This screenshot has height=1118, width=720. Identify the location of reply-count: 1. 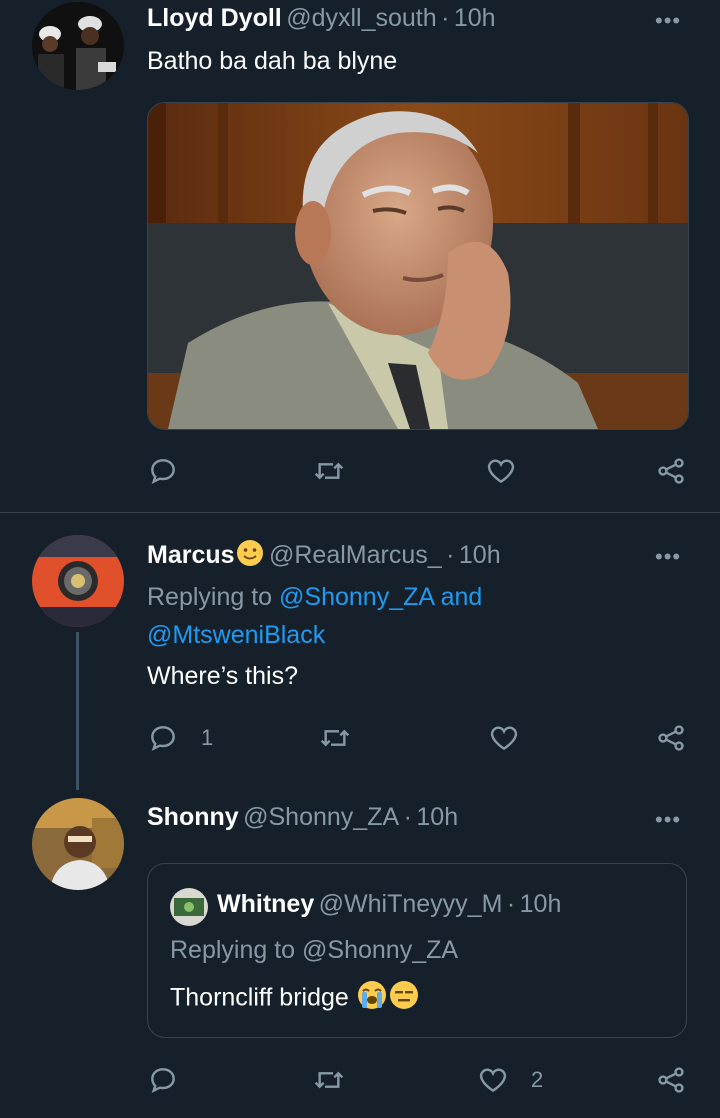
(207, 737).